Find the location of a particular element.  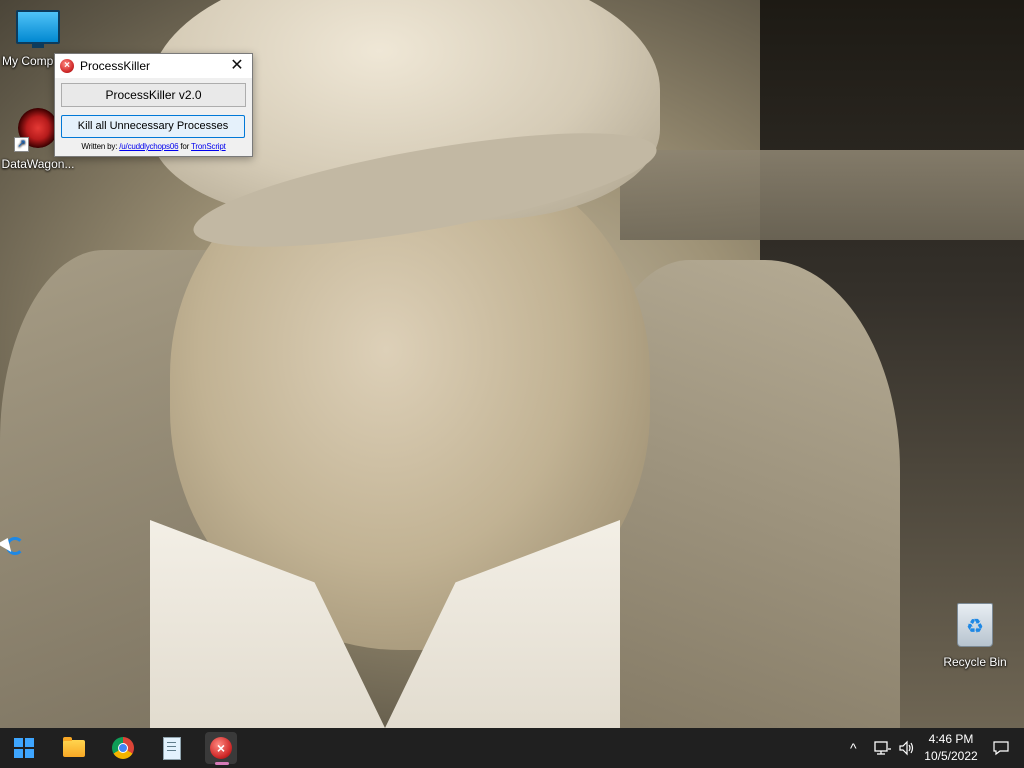

processkiller-icon: × is located at coordinates (221, 748).